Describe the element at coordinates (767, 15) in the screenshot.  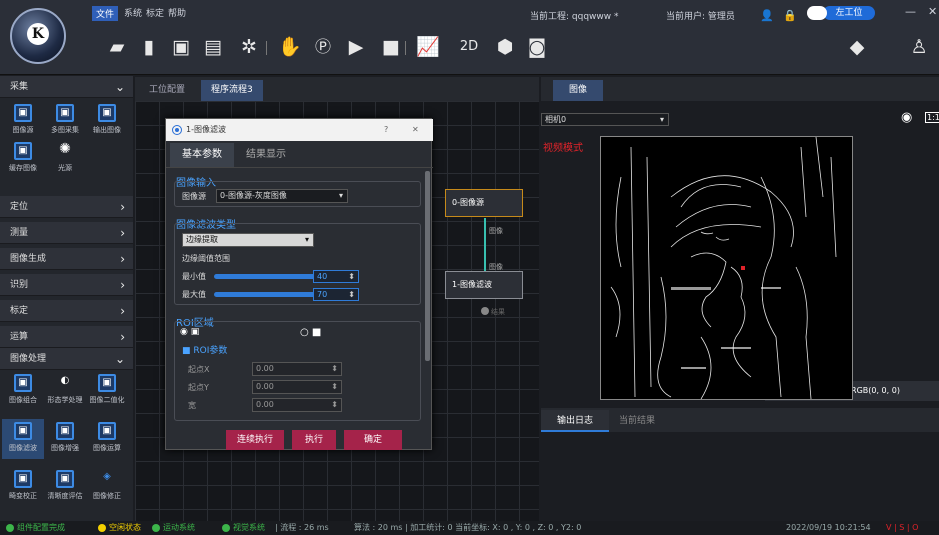
I see `user-icon: 👤` at that location.